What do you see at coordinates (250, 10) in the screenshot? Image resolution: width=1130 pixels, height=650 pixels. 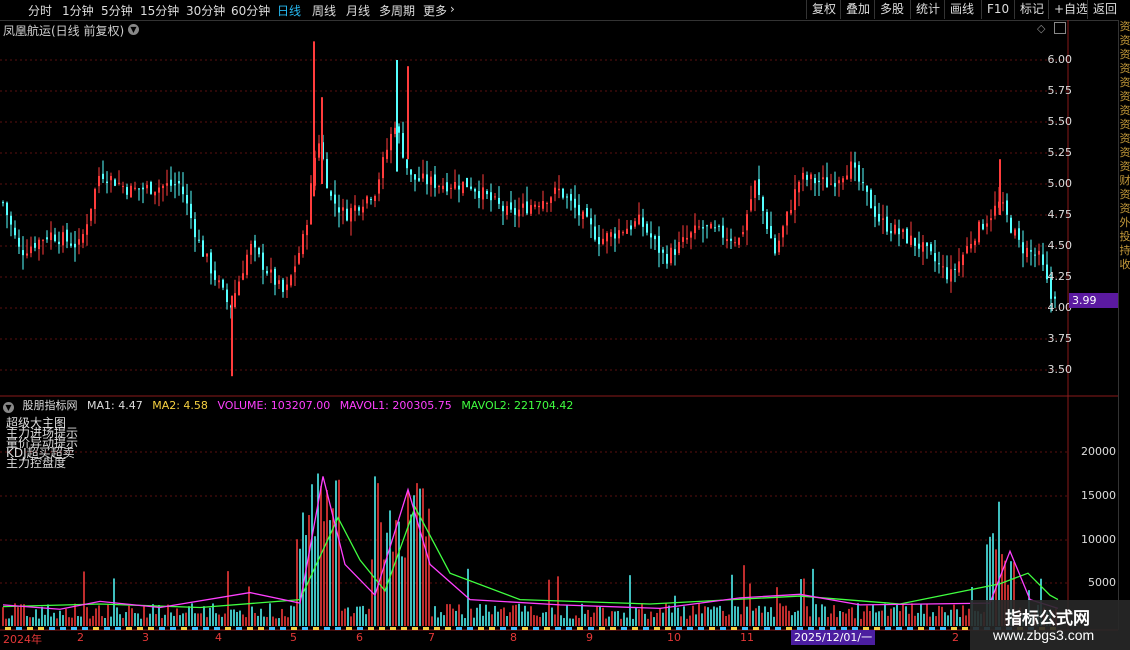 I see `period-tab-5: 60分钟` at bounding box center [250, 10].